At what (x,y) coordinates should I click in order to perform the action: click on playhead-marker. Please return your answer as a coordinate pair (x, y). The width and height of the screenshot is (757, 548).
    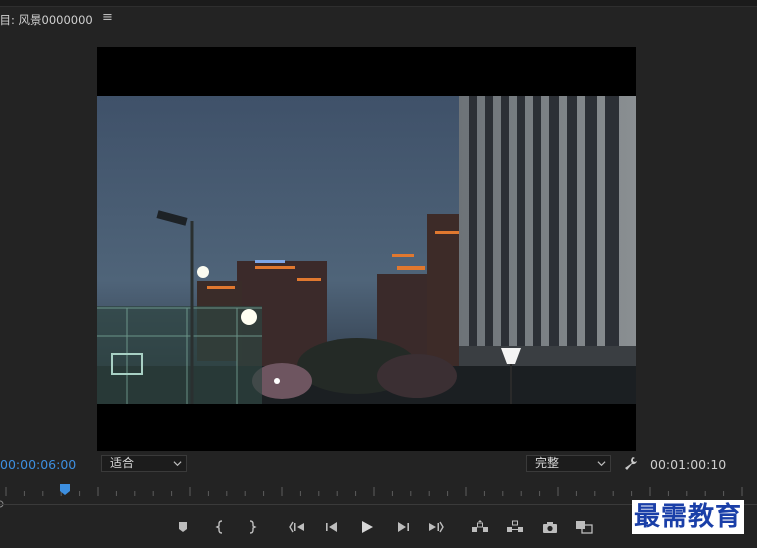
    Looking at the image, I should click on (65, 490).